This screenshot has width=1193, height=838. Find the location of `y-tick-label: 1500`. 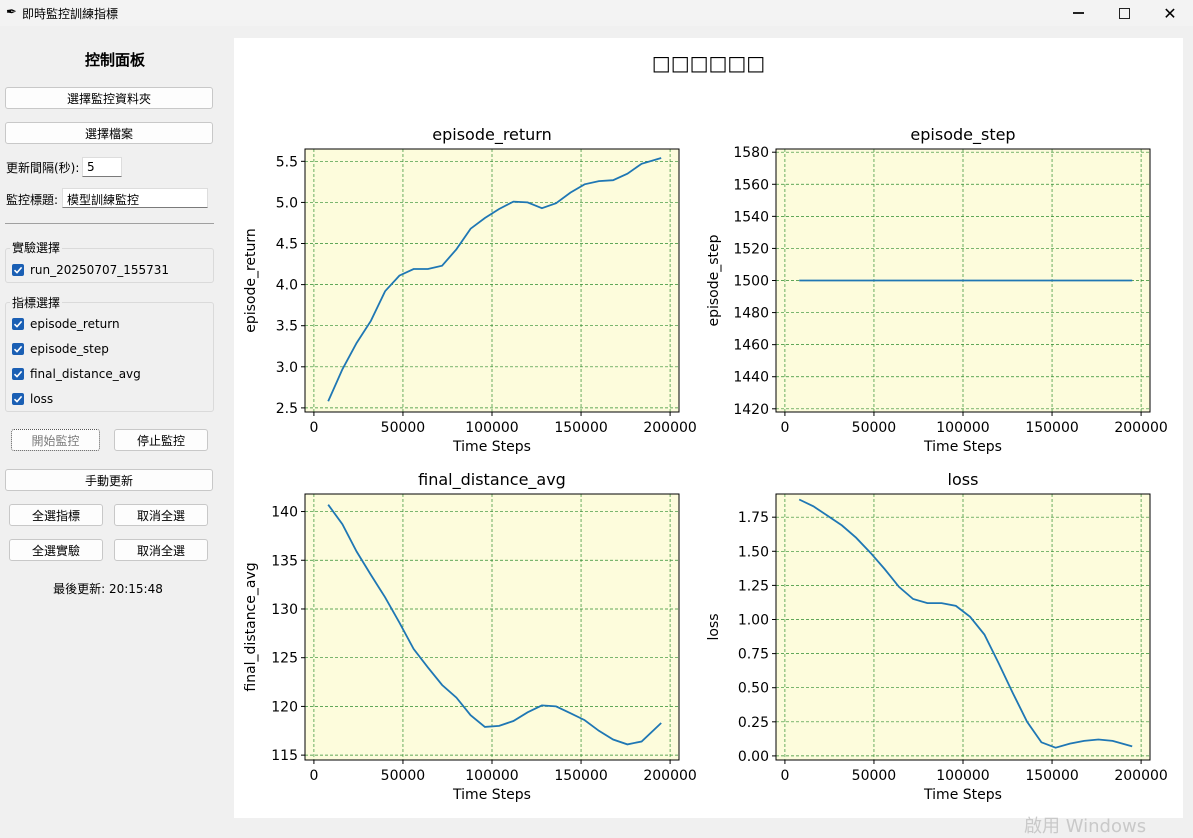

y-tick-label: 1500 is located at coordinates (751, 282).